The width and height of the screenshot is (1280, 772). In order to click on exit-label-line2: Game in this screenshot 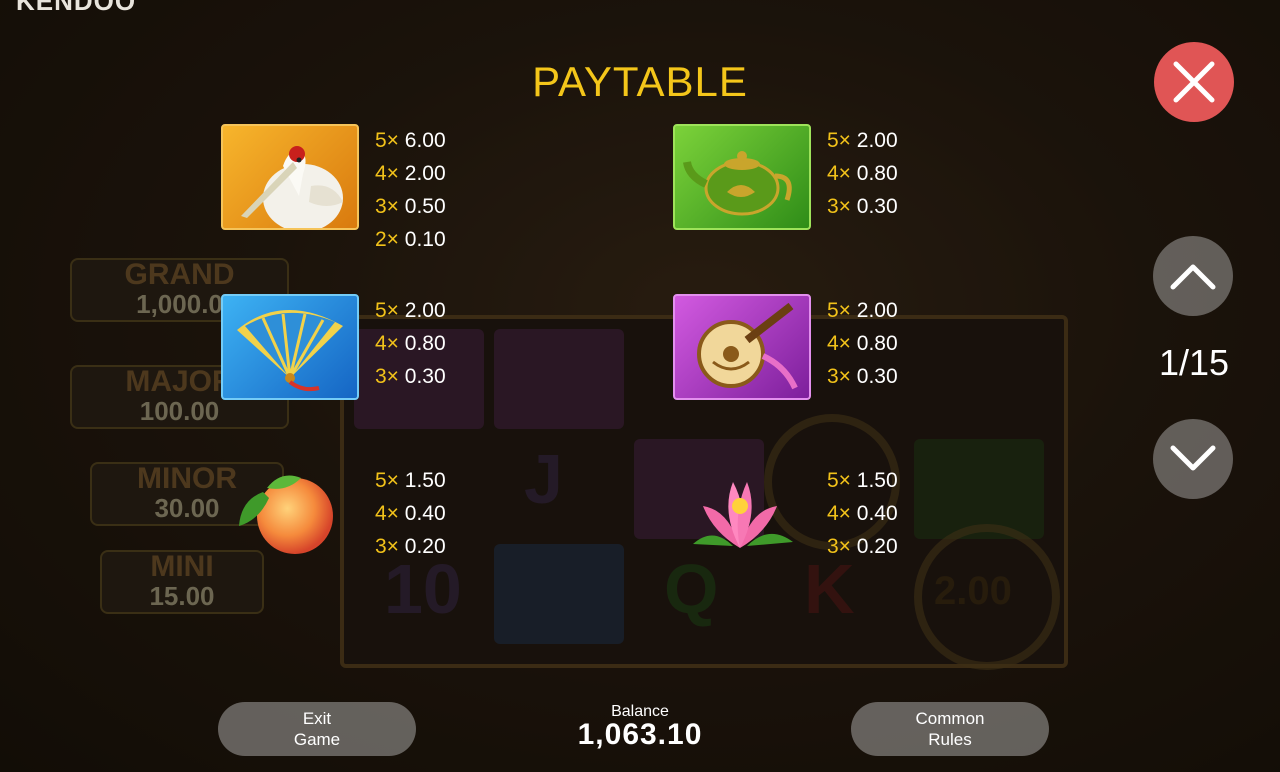, I will do `click(317, 739)`.